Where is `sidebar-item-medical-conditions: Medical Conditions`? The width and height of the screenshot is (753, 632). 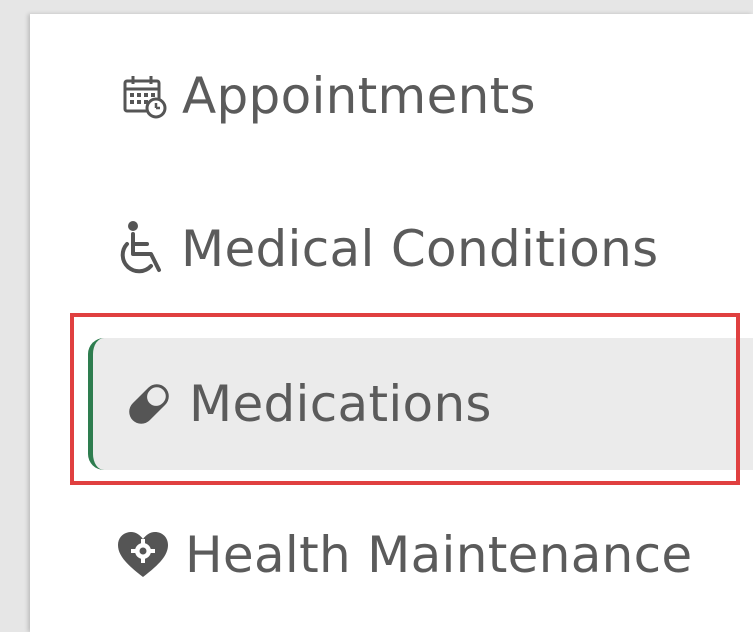
sidebar-item-medical-conditions: Medical Conditions is located at coordinates (386, 249).